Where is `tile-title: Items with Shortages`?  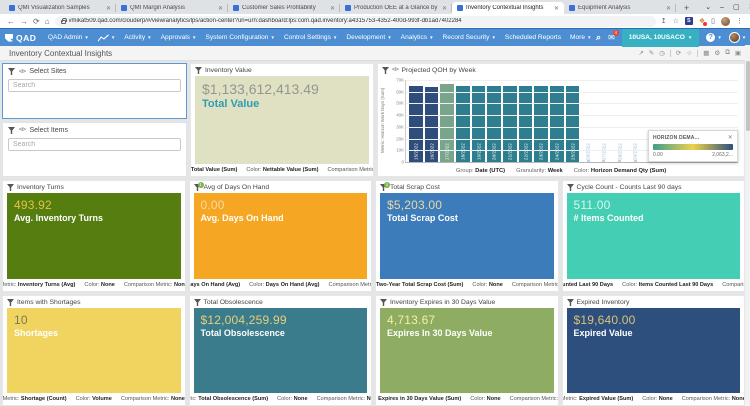 tile-title: Items with Shortages is located at coordinates (49, 302).